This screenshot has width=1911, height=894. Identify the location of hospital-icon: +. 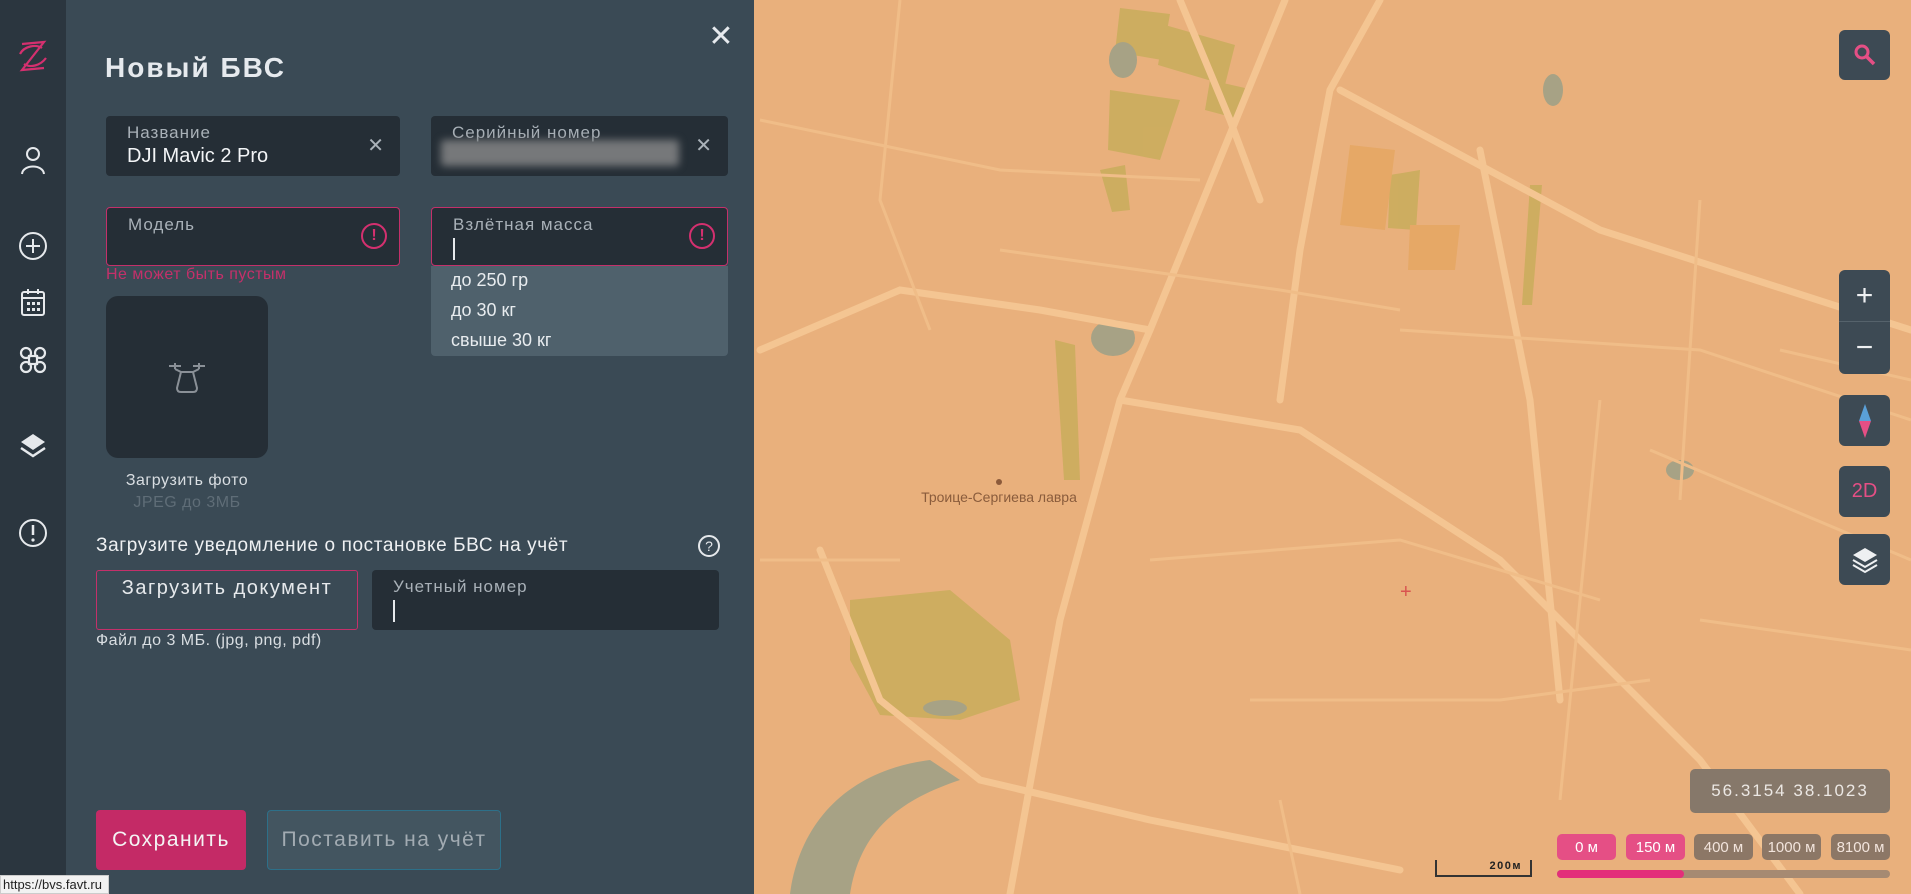
(1406, 592).